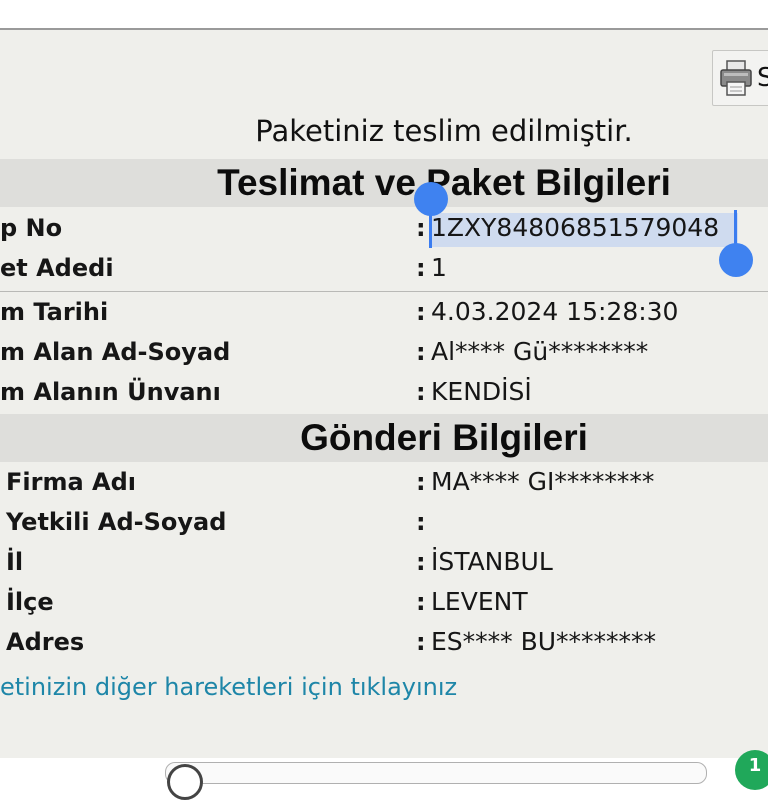  Describe the element at coordinates (54, 312) in the screenshot. I see `delivery-date-label: m Tarihi` at that location.